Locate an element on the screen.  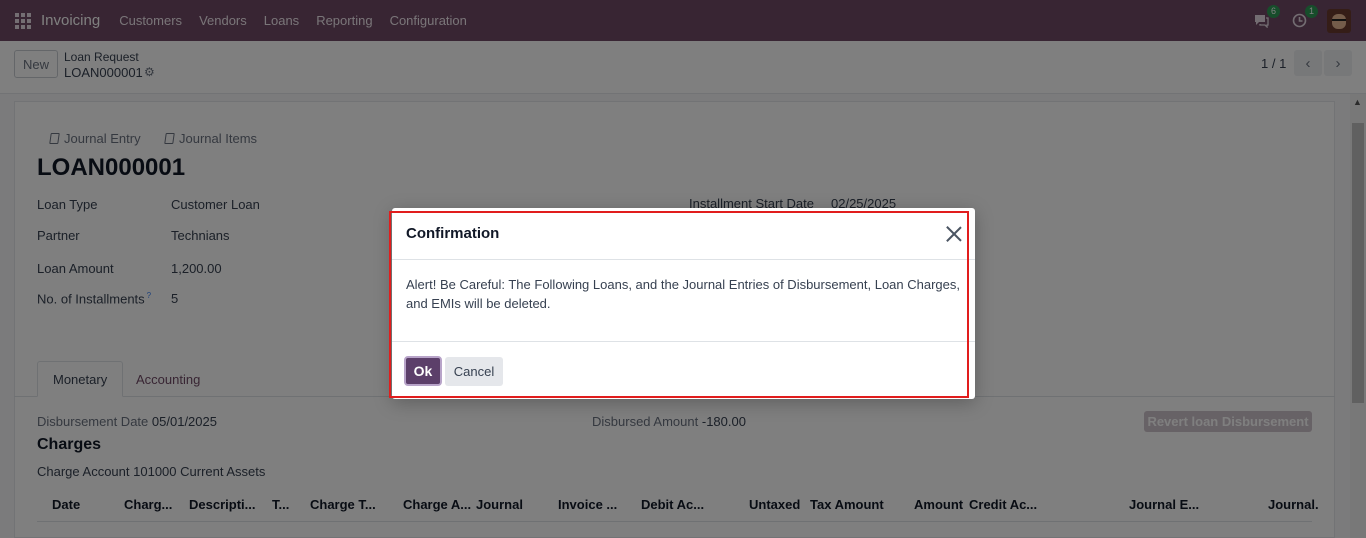
cancel-button: Cancel is located at coordinates (474, 371).